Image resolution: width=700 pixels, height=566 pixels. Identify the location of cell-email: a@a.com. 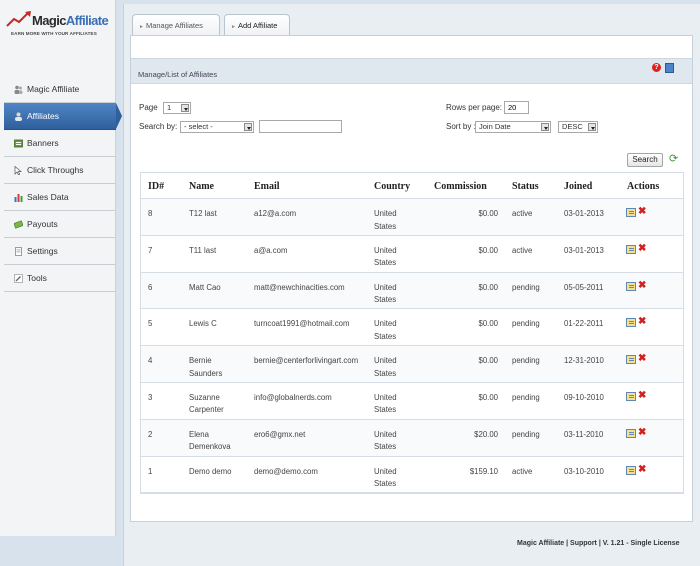
(313, 251).